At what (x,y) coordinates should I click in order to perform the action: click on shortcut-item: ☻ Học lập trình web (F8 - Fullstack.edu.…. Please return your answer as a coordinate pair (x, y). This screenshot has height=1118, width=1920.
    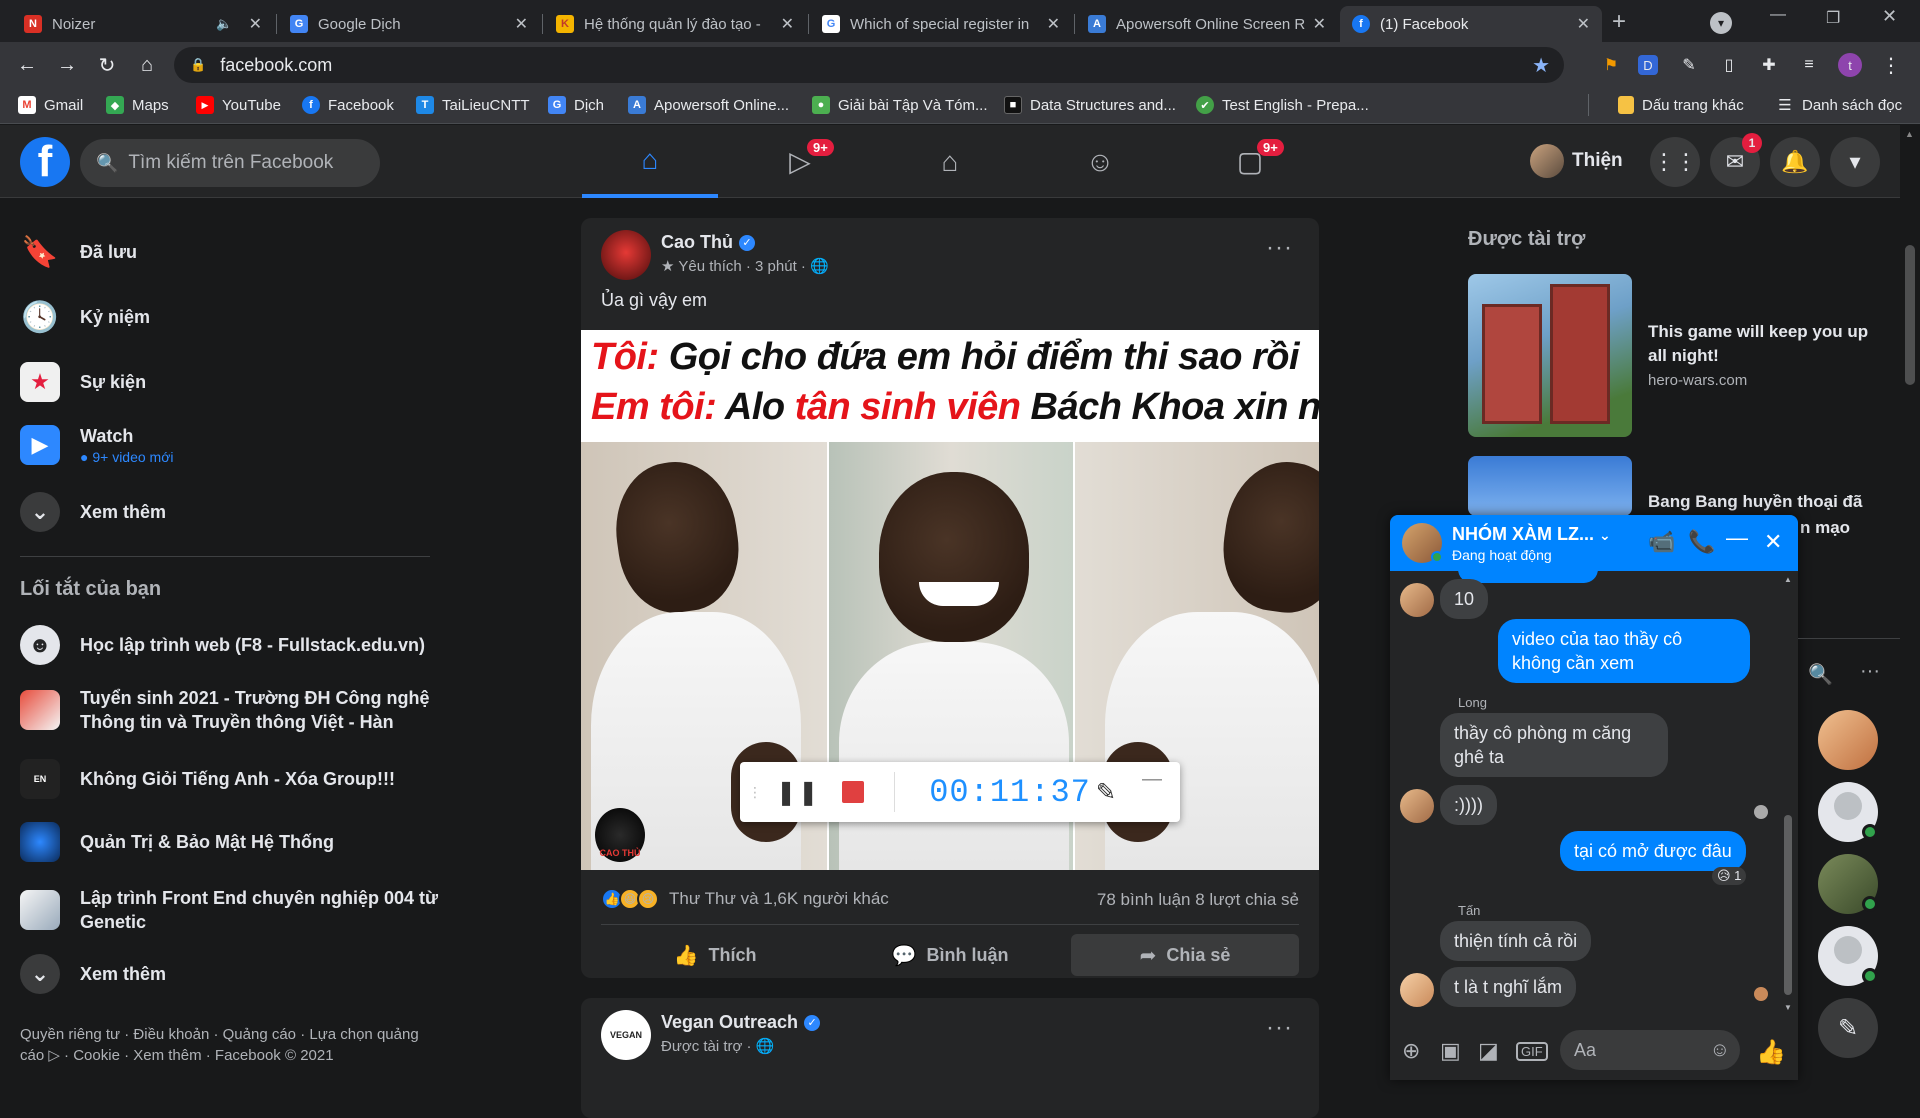
    Looking at the image, I should click on (222, 645).